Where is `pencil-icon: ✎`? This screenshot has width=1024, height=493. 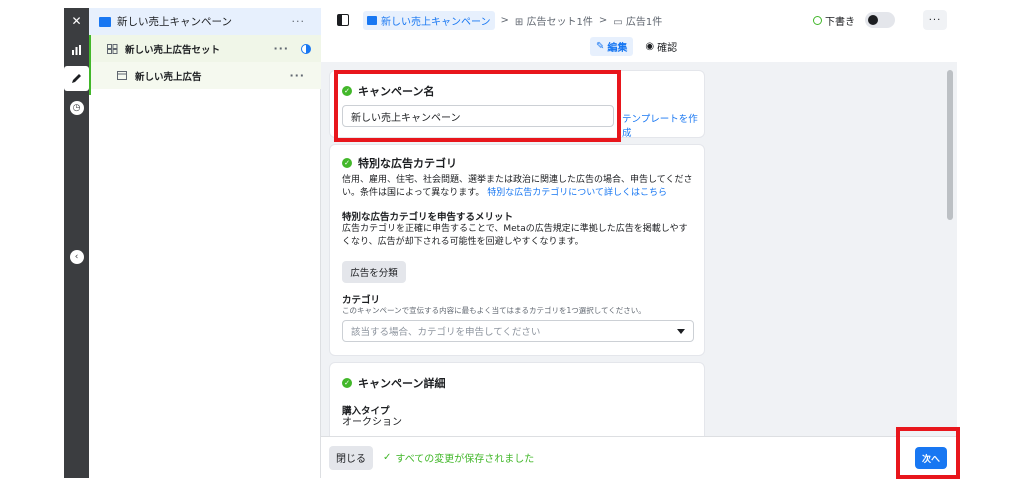 pencil-icon: ✎ is located at coordinates (600, 46).